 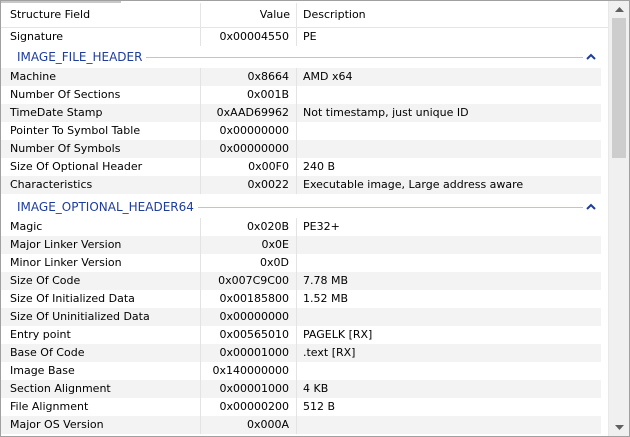 I want to click on field-value: 0x00565010, so click(x=254, y=334).